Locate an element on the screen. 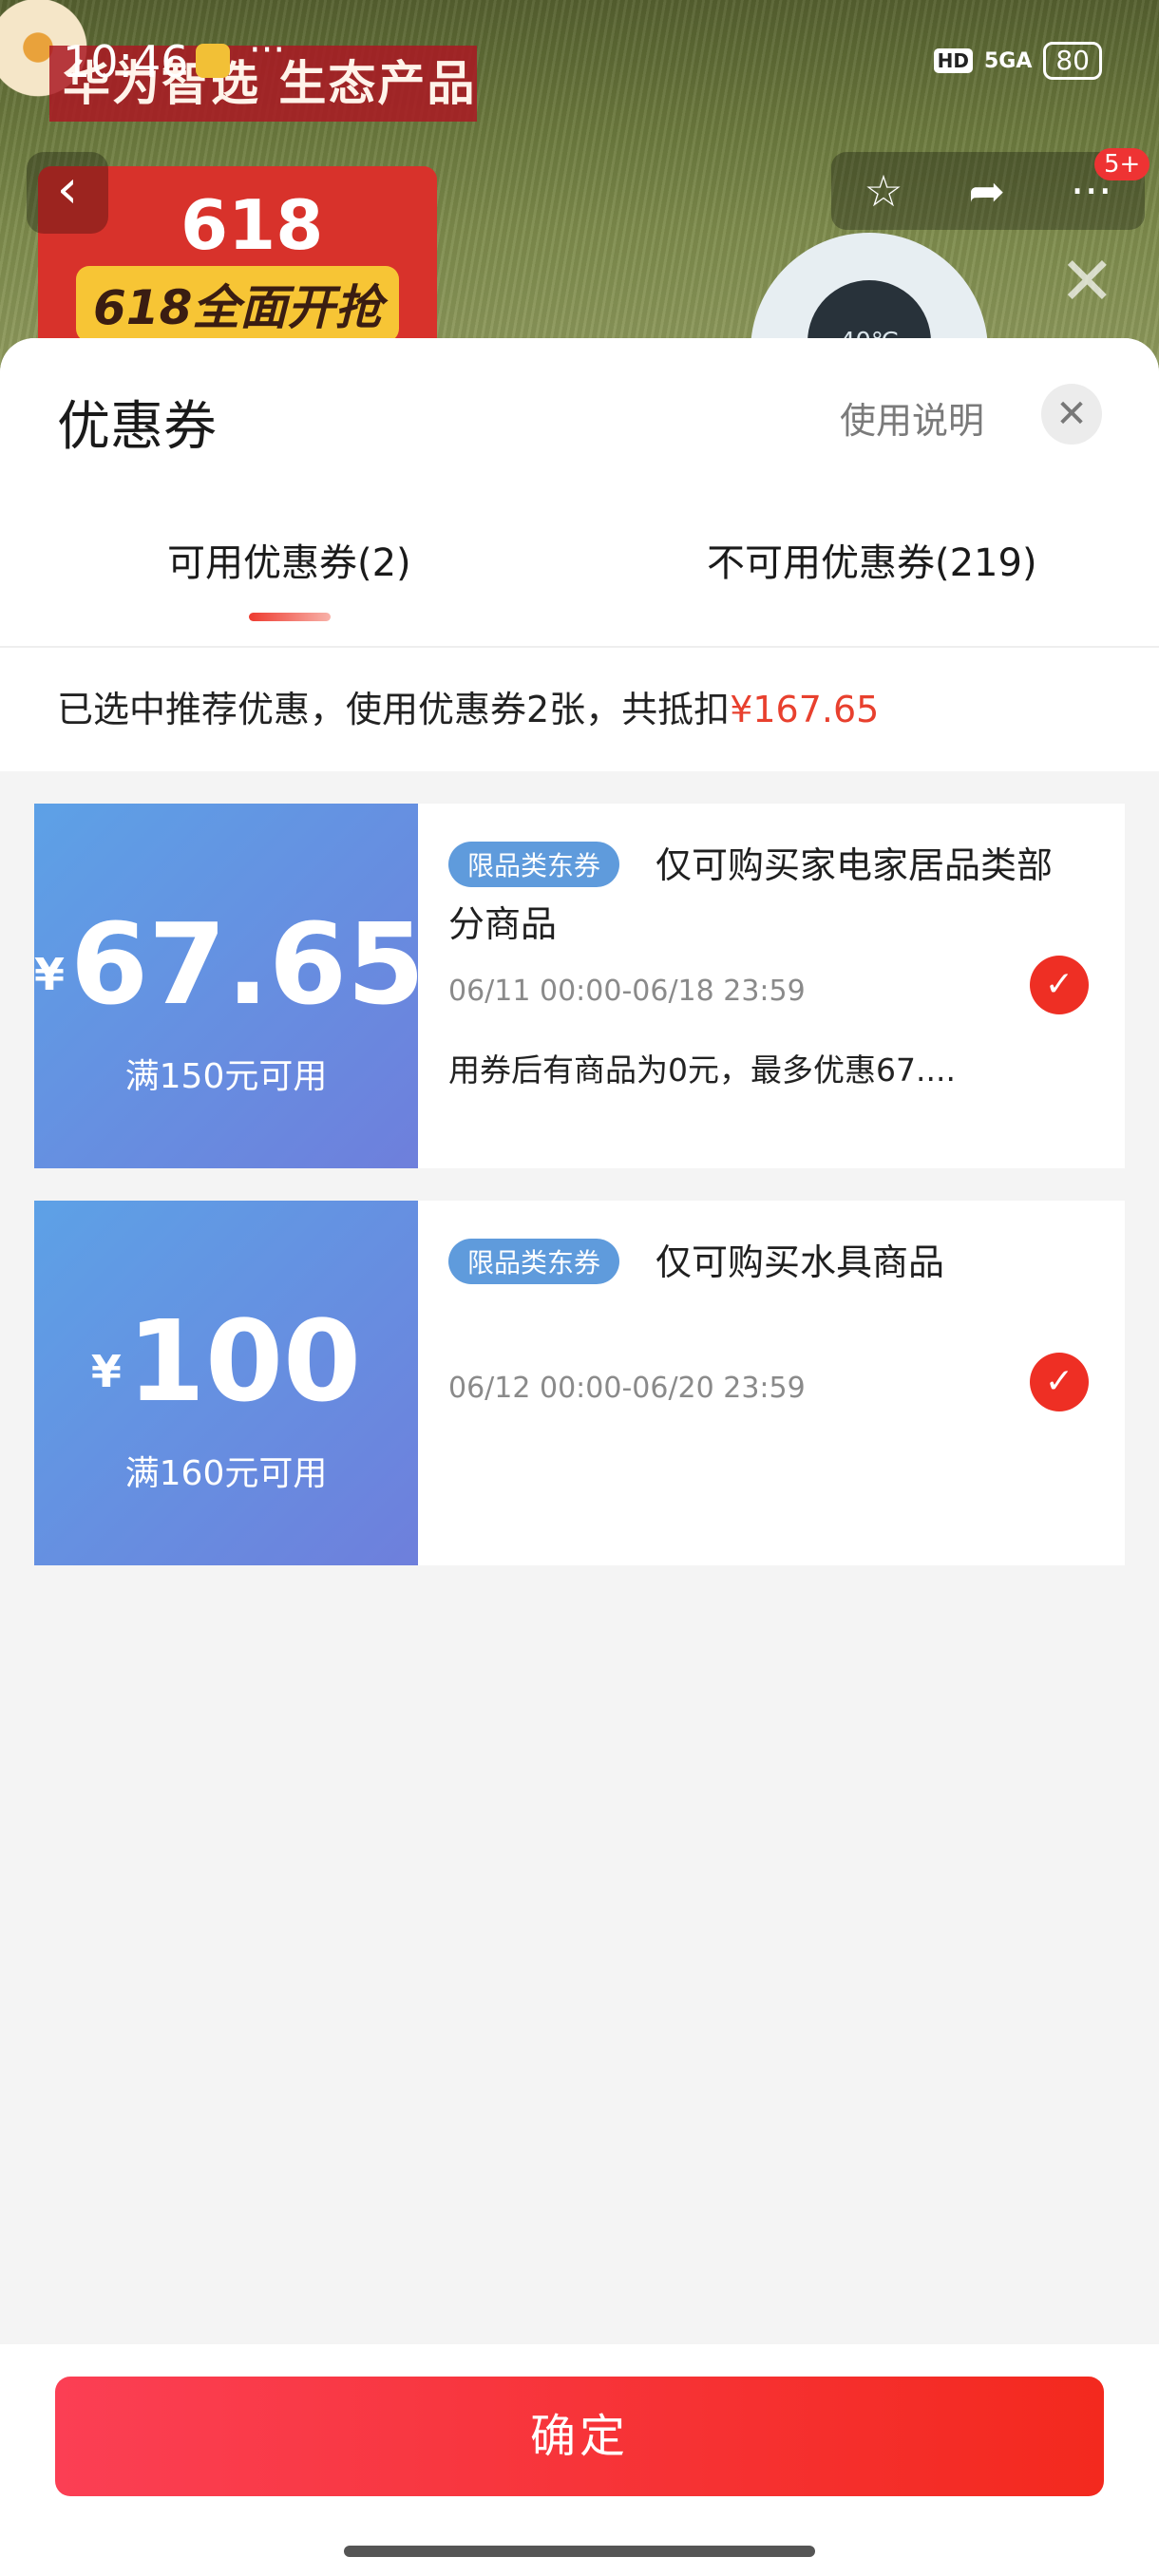 This screenshot has width=1159, height=2576. coupon-info: 仅可购买水具商品 限品类东券 06/12 00:00-06/20 23:59 ✓ is located at coordinates (771, 1383).